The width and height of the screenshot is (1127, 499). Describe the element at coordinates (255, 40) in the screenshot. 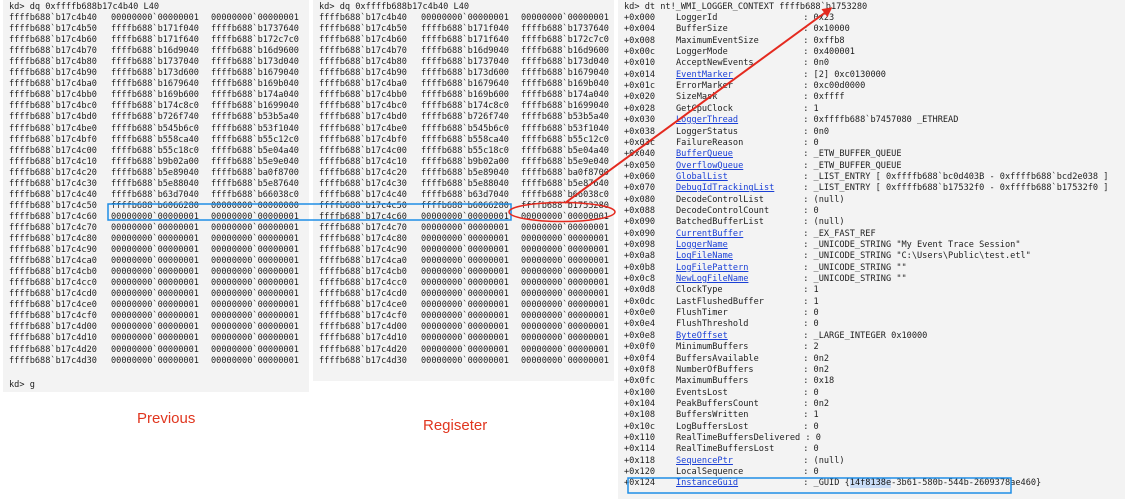

I see `left-dump-cell: ffffb688`b172c7c0` at that location.